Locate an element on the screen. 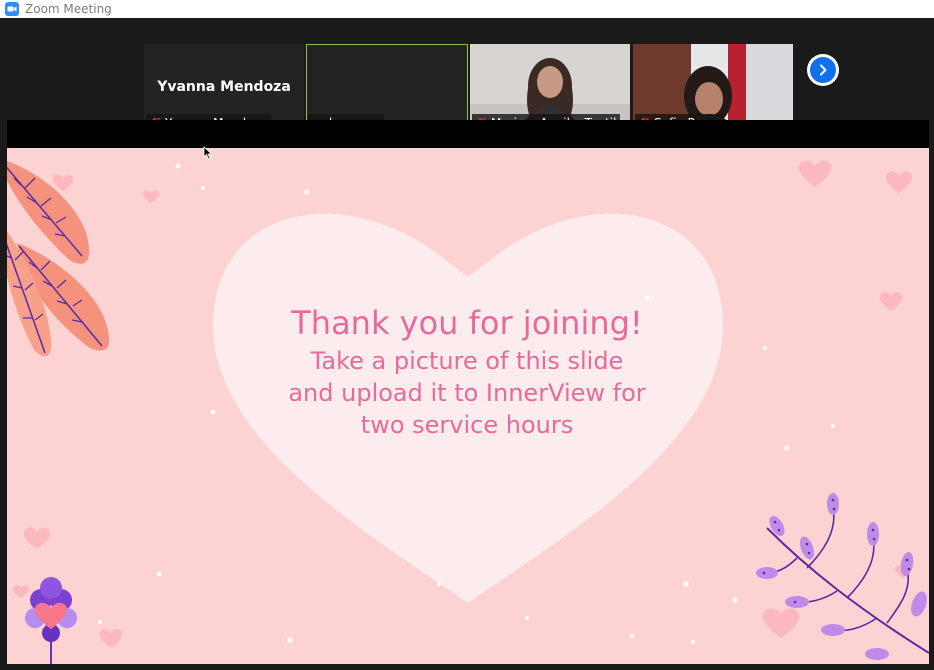  next-participants-button is located at coordinates (823, 70).